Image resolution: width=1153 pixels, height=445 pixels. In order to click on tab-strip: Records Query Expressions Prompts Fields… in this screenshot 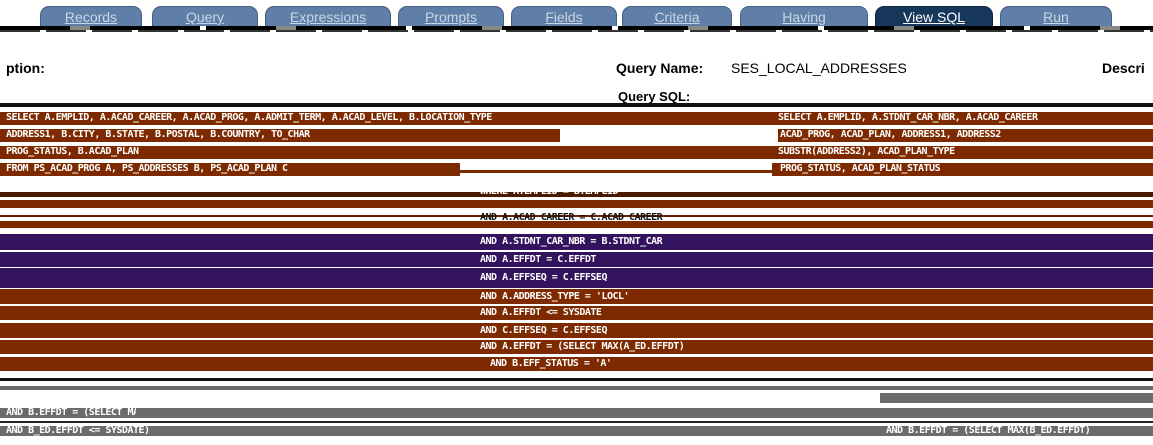, I will do `click(576, 17)`.